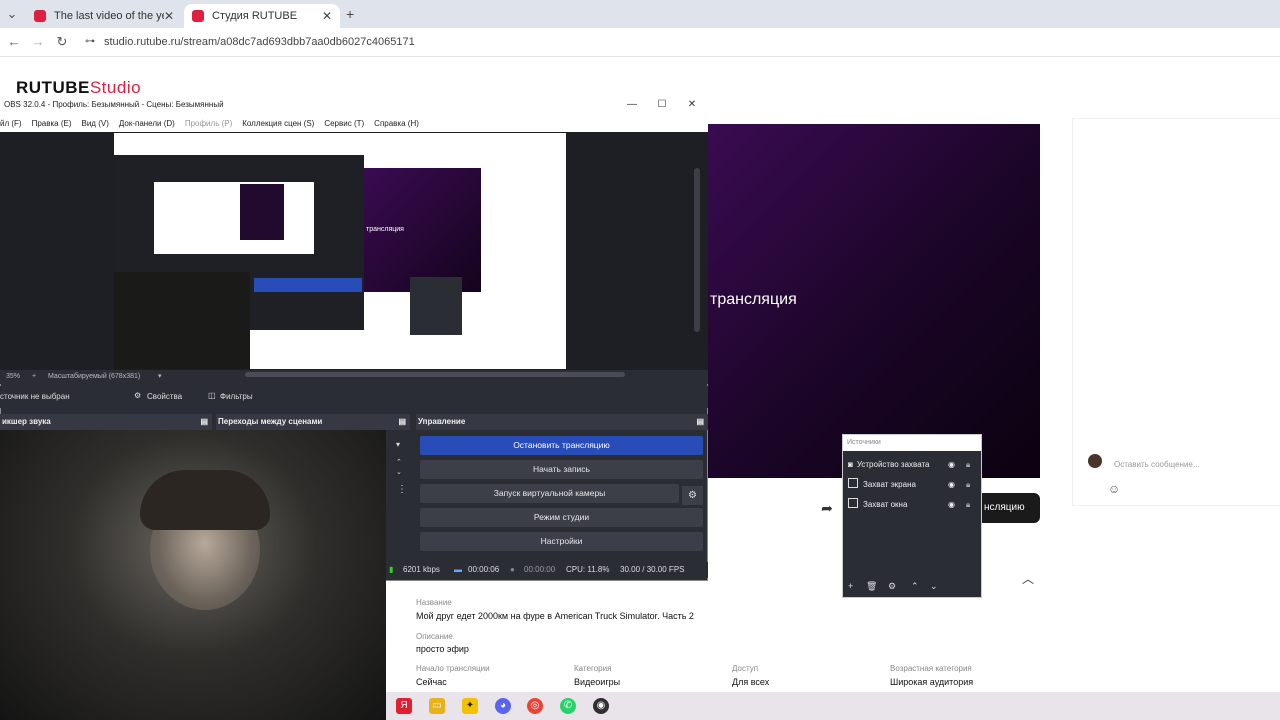 The image size is (1280, 720). Describe the element at coordinates (503, 706) in the screenshot. I see `discord-icon: ◕` at that location.